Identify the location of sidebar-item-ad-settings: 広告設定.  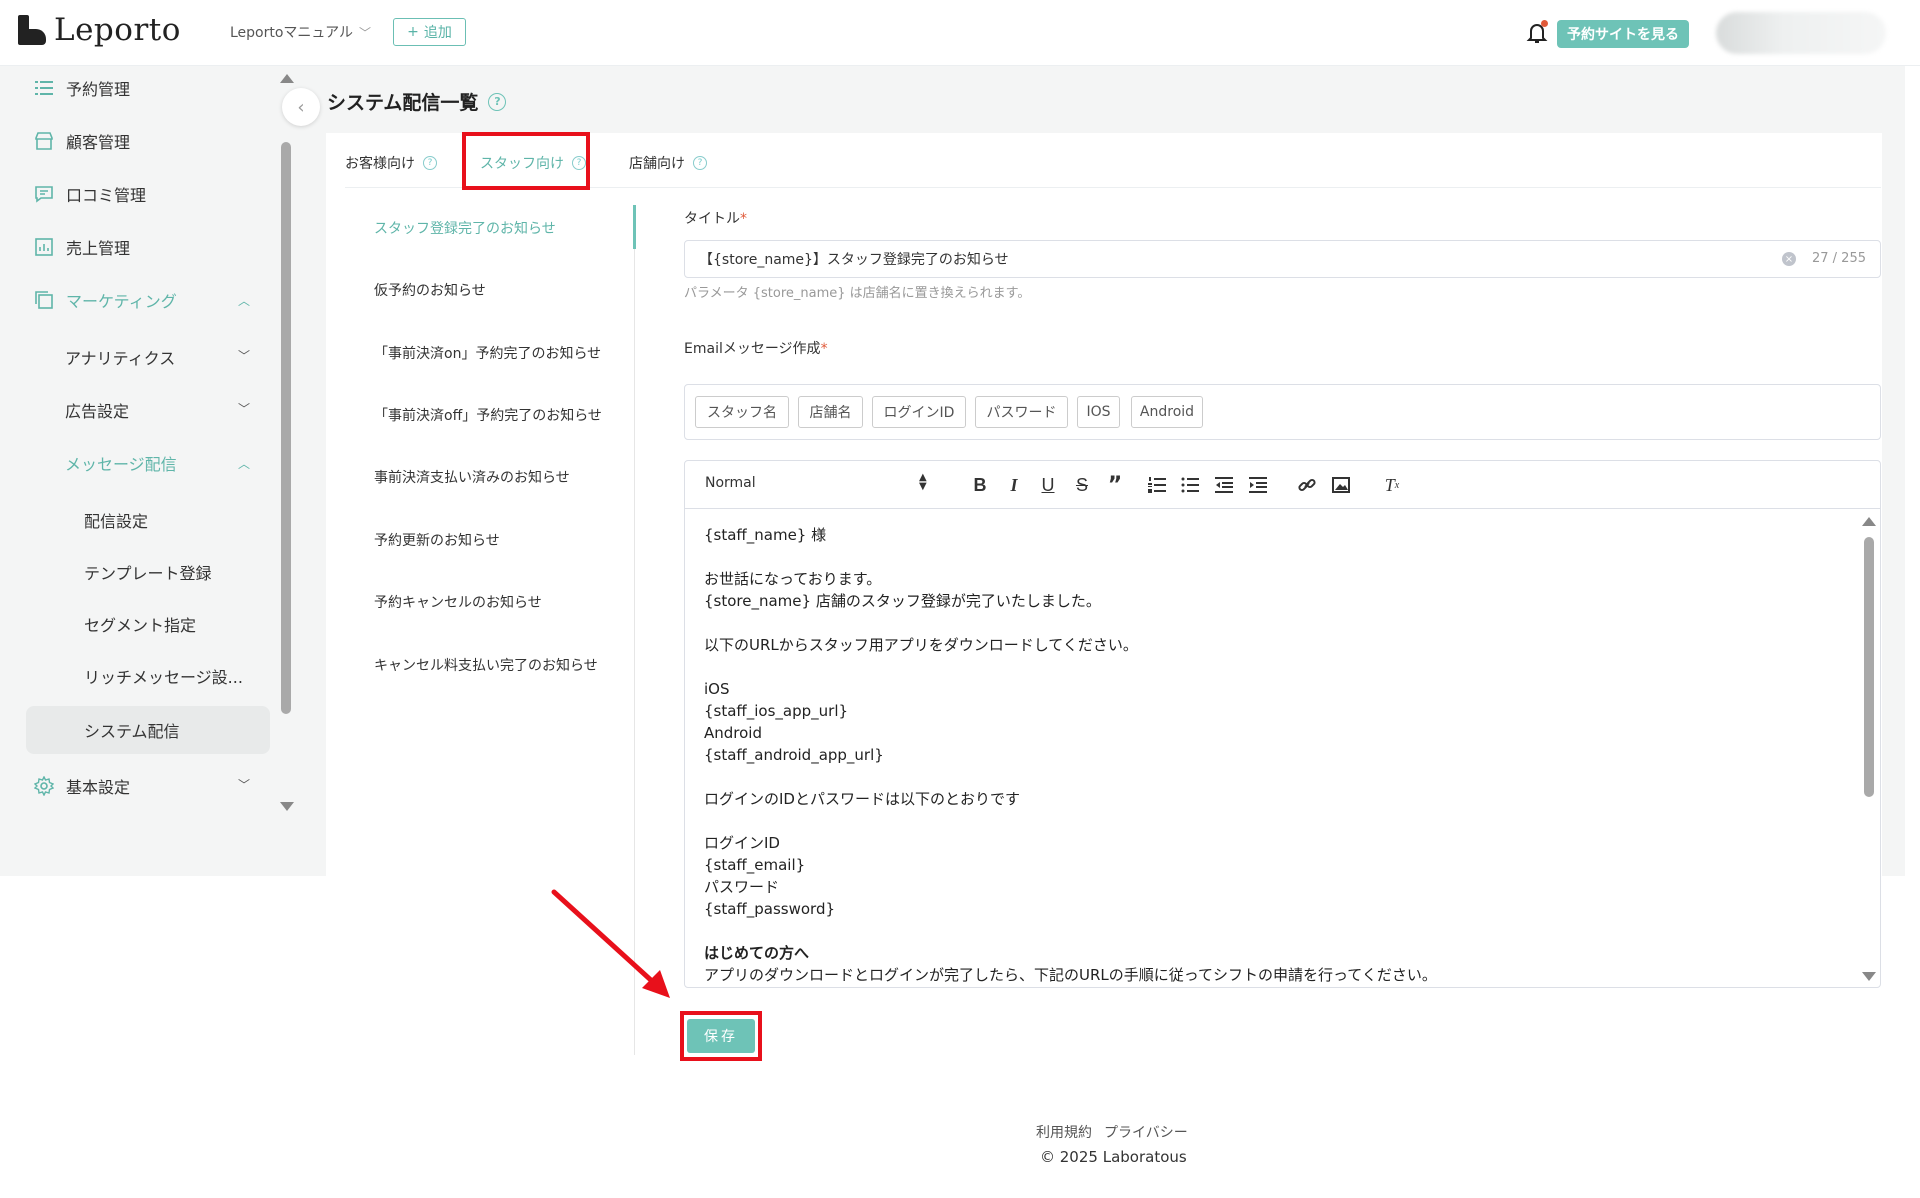
(97, 410).